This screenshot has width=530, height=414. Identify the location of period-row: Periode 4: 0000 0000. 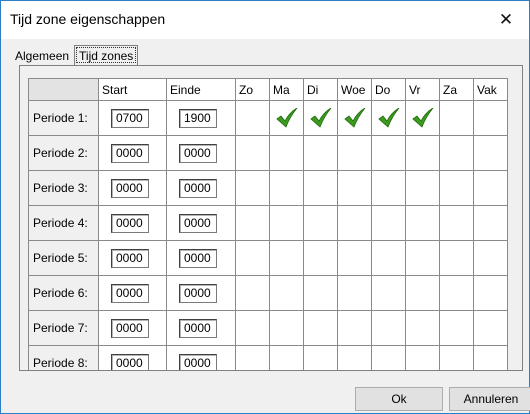
(268, 223).